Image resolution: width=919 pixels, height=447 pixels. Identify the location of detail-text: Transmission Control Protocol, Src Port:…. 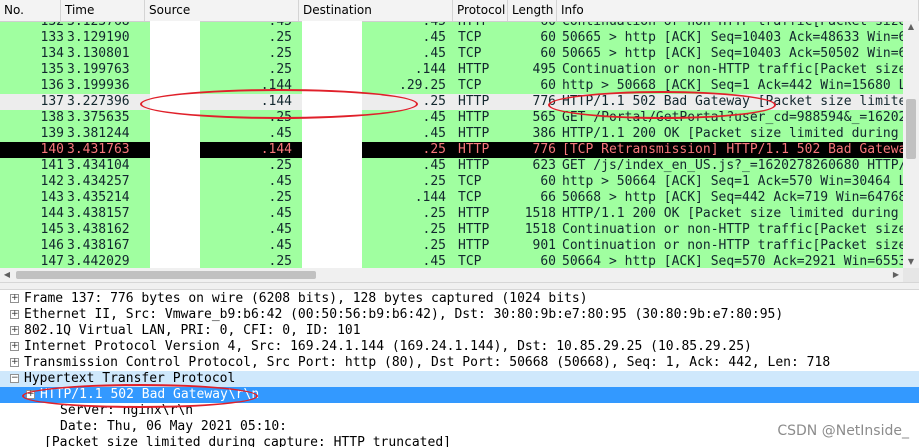
(427, 362).